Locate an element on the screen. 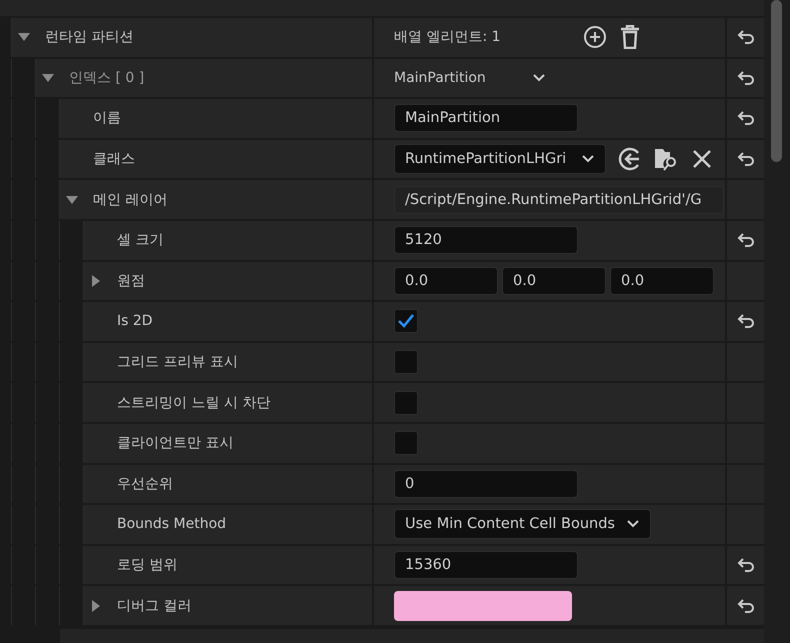  array-count: 배열 엘리먼트: 1 is located at coordinates (447, 37).